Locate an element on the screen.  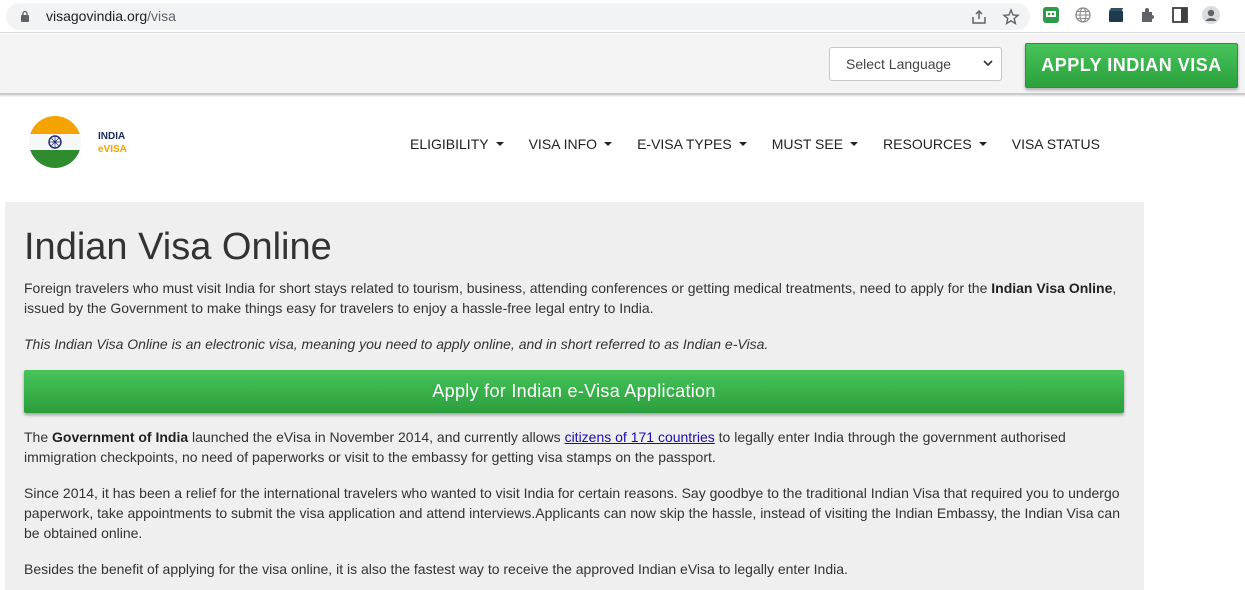
chevron-down-icon is located at coordinates (988, 63).